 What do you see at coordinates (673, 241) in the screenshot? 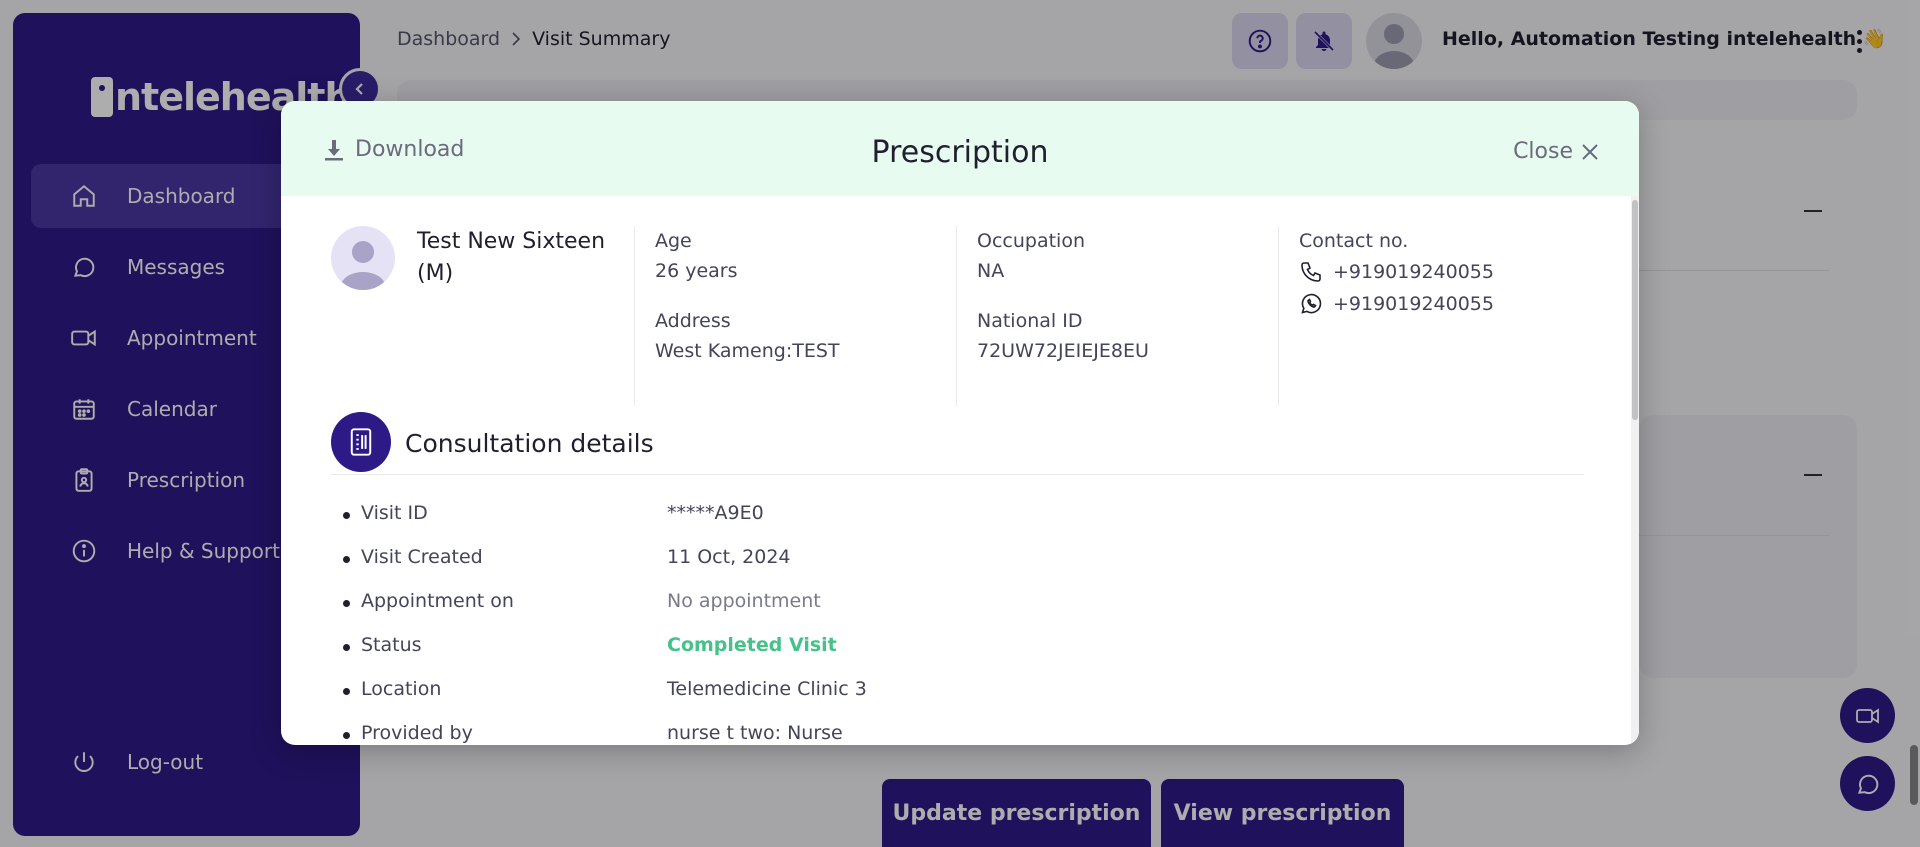
I see `age-label: Age` at bounding box center [673, 241].